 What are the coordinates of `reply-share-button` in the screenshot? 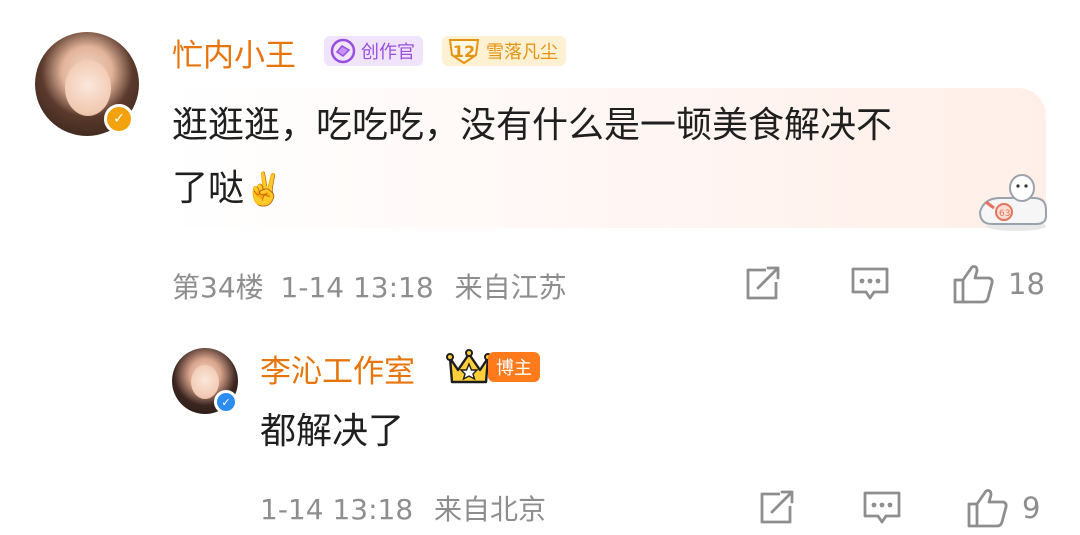 It's located at (778, 508).